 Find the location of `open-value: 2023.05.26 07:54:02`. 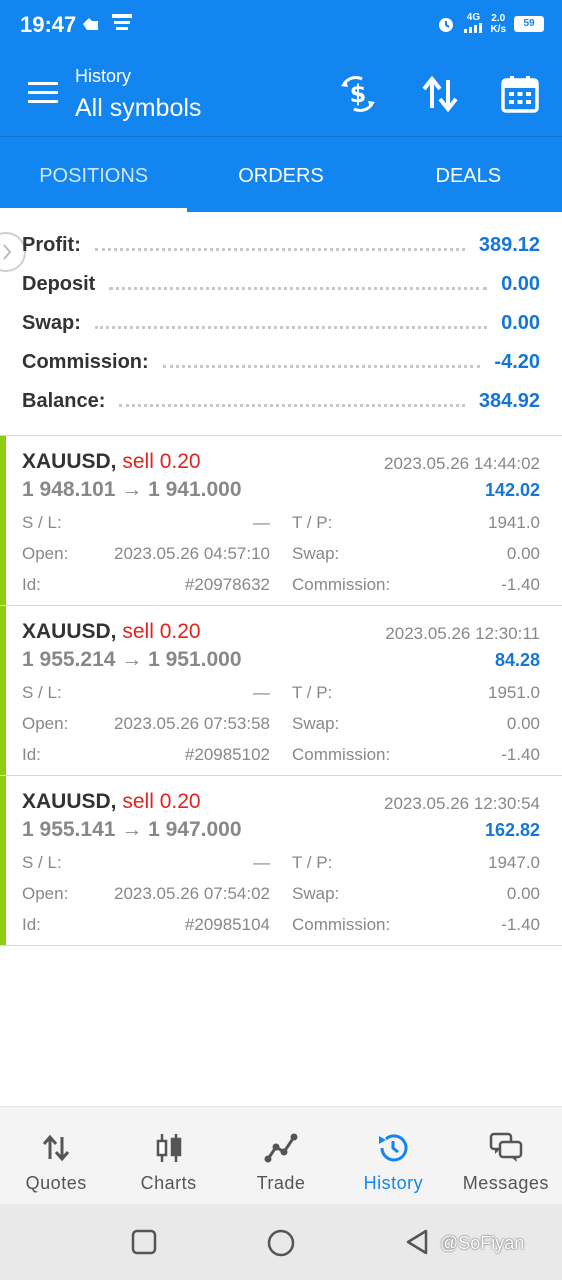

open-value: 2023.05.26 07:54:02 is located at coordinates (192, 893).